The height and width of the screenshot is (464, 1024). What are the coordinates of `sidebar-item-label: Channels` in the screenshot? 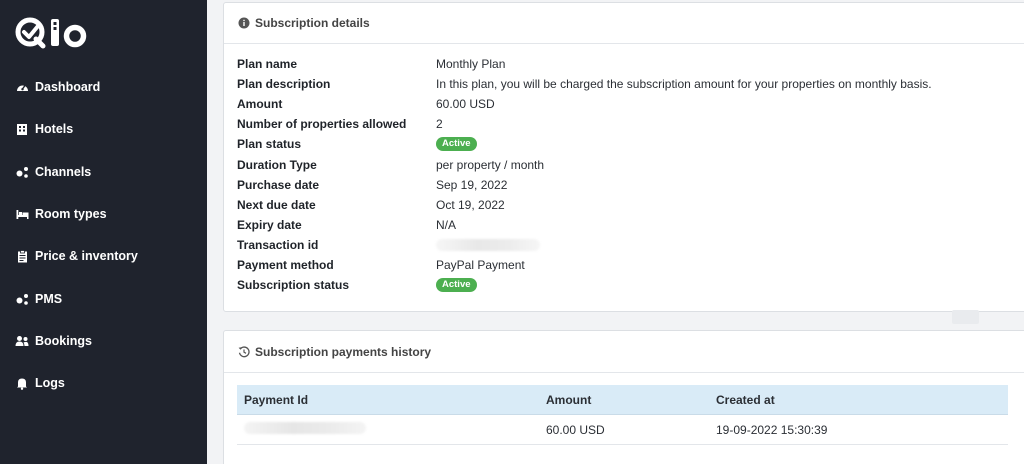 It's located at (63, 171).